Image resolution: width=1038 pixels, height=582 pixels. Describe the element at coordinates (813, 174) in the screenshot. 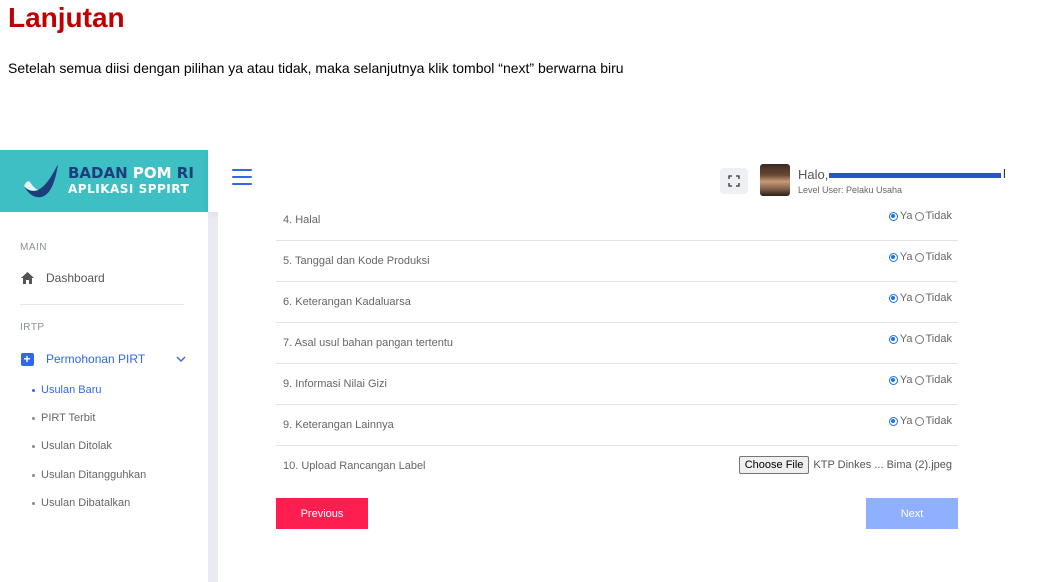

I see `user-greeting: Halo,` at that location.